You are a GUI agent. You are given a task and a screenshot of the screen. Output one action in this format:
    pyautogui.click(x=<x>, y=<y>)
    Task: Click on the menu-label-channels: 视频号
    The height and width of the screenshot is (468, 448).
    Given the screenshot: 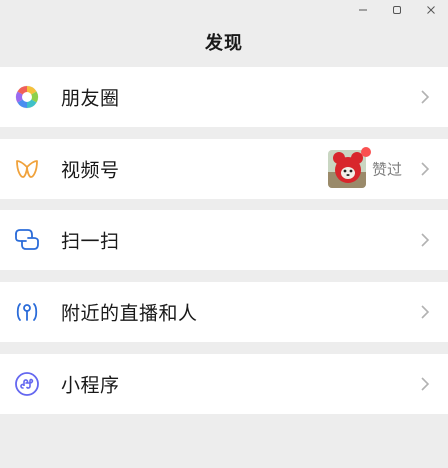 What is the action you would take?
    pyautogui.click(x=90, y=170)
    